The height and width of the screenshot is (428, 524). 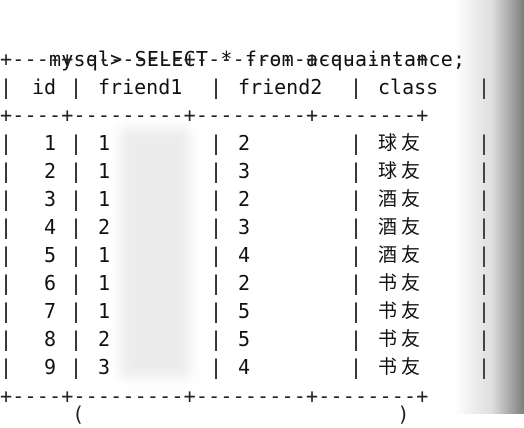 What do you see at coordinates (44, 87) in the screenshot?
I see `column-header-id: id` at bounding box center [44, 87].